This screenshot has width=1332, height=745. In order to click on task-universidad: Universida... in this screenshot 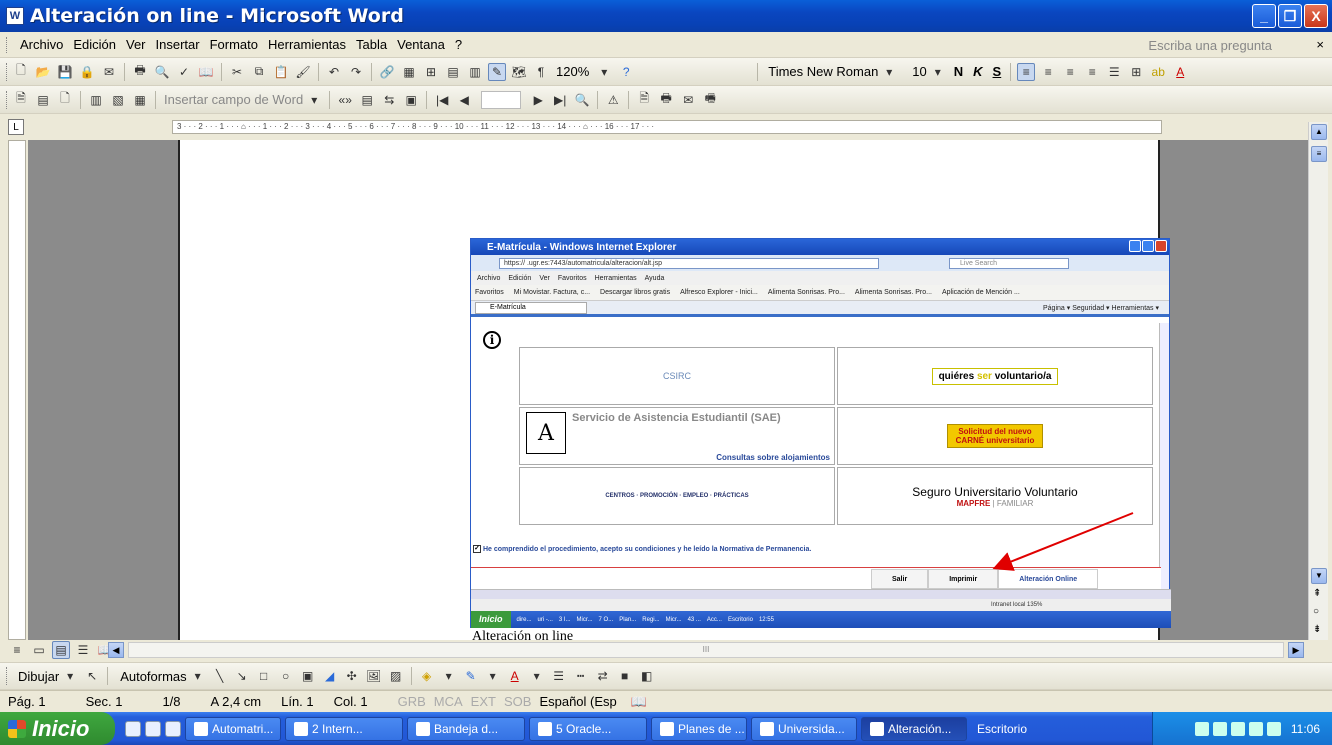, I will do `click(804, 728)`.